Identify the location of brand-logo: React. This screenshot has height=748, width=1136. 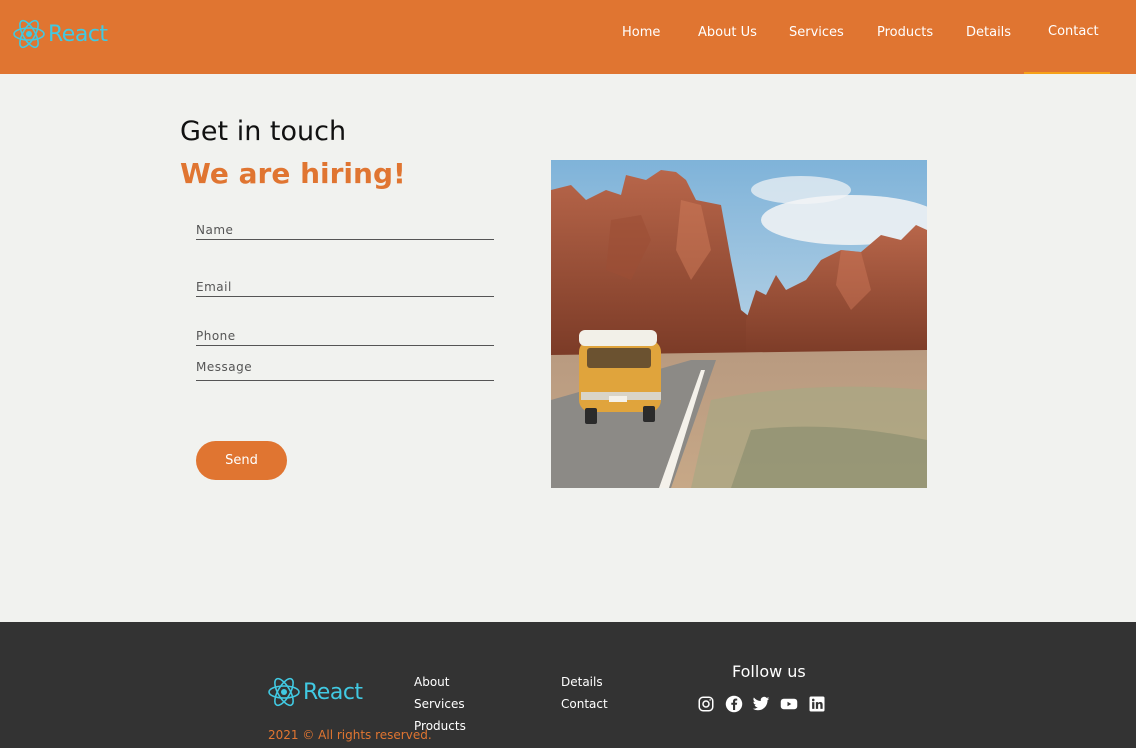
(60, 34).